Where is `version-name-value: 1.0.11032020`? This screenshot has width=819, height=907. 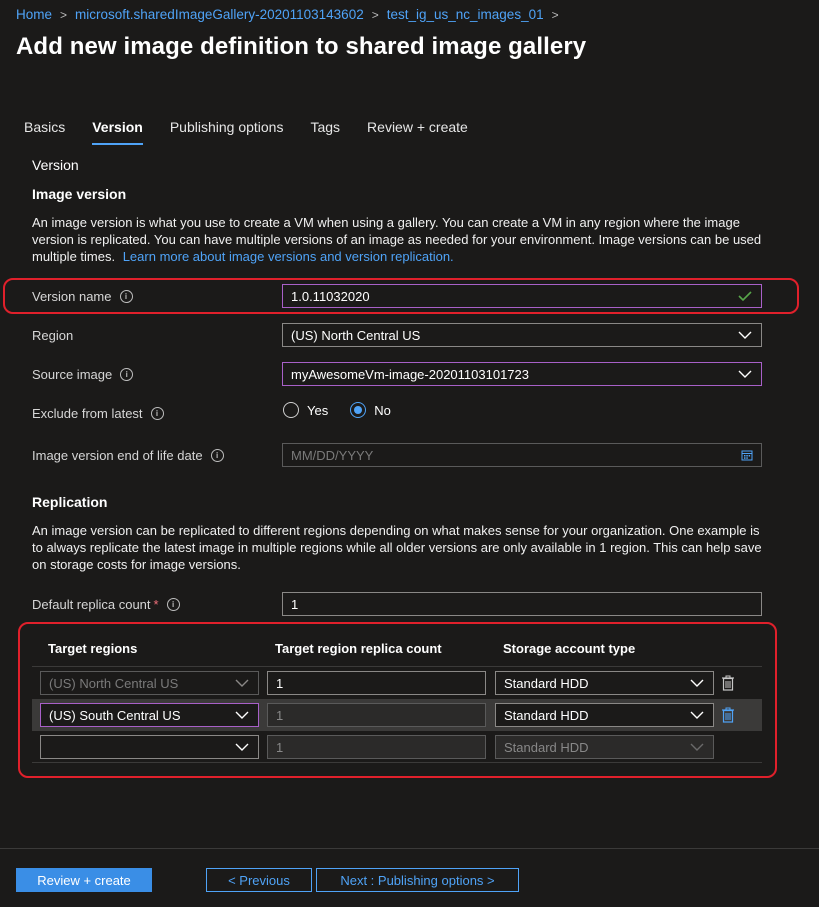
version-name-value: 1.0.11032020 is located at coordinates (330, 296).